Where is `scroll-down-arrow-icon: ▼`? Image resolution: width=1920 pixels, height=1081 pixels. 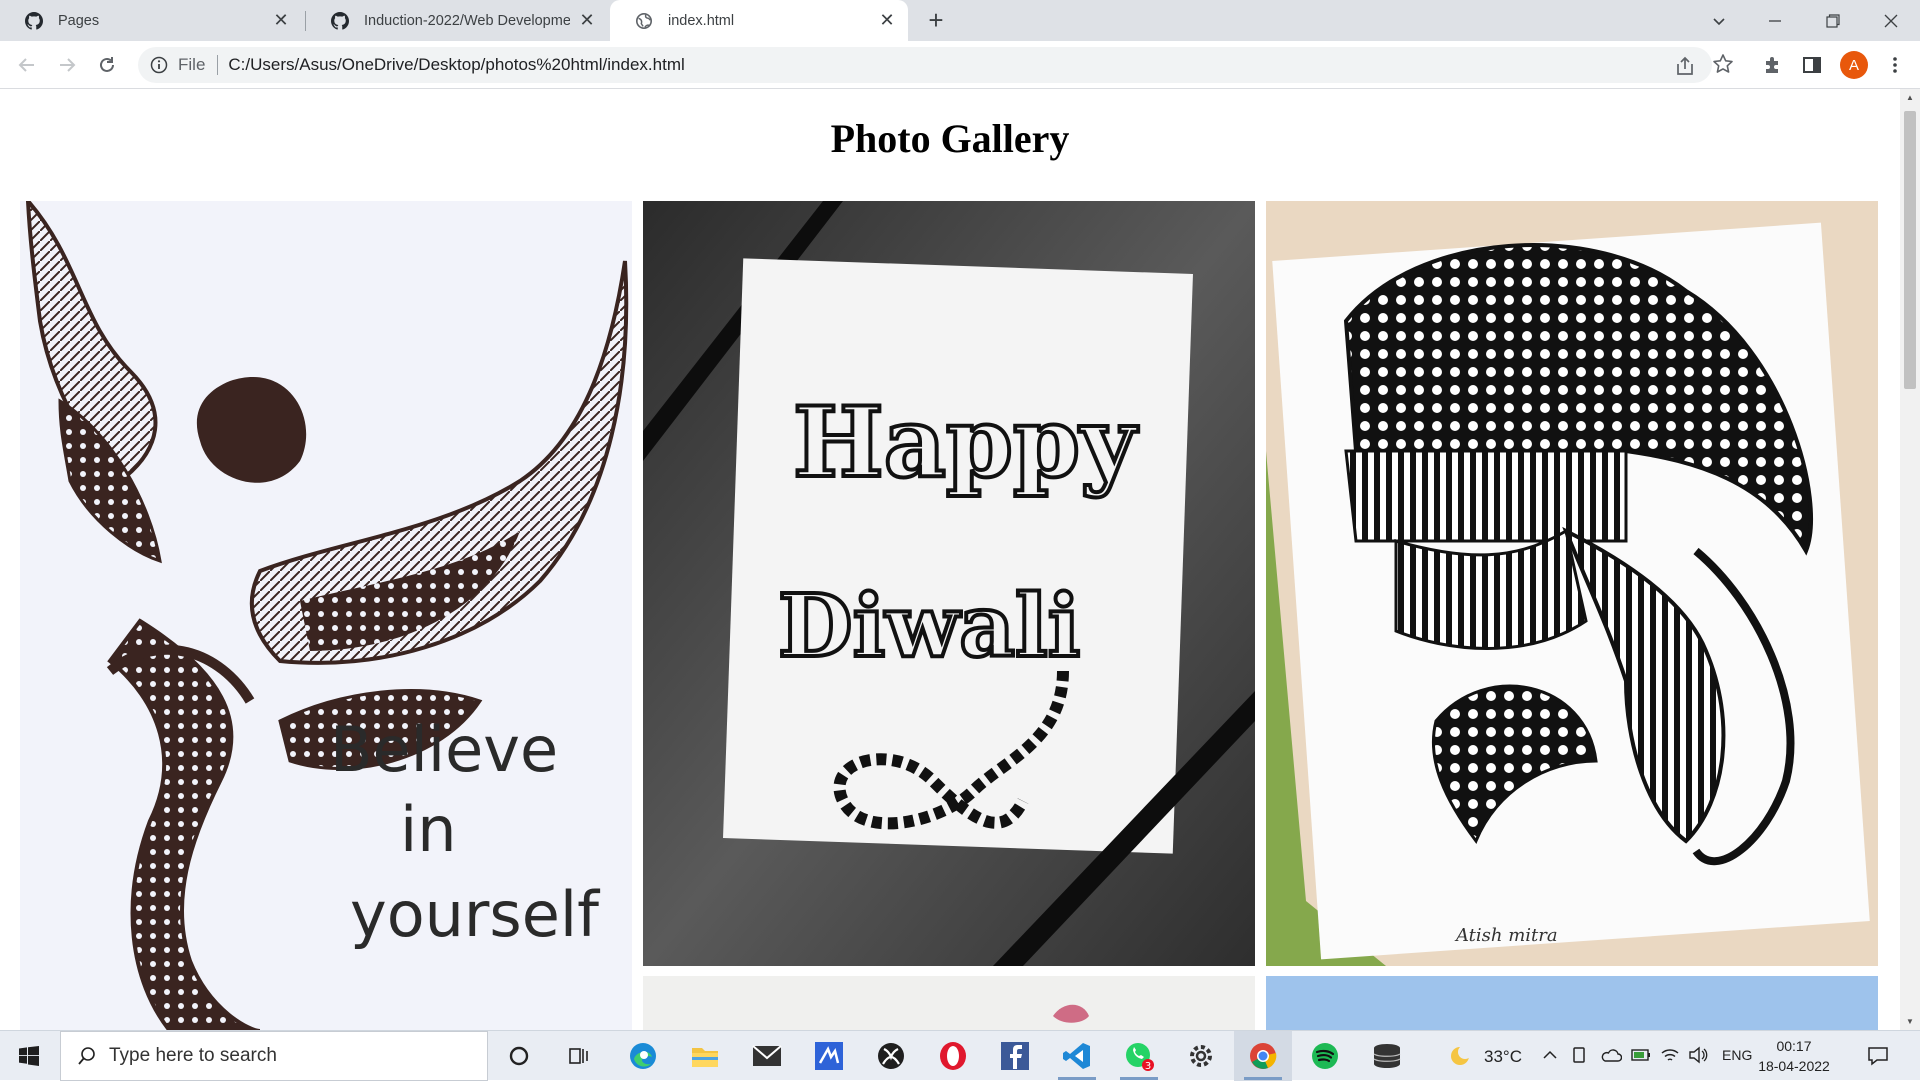 scroll-down-arrow-icon: ▼ is located at coordinates (1910, 1021).